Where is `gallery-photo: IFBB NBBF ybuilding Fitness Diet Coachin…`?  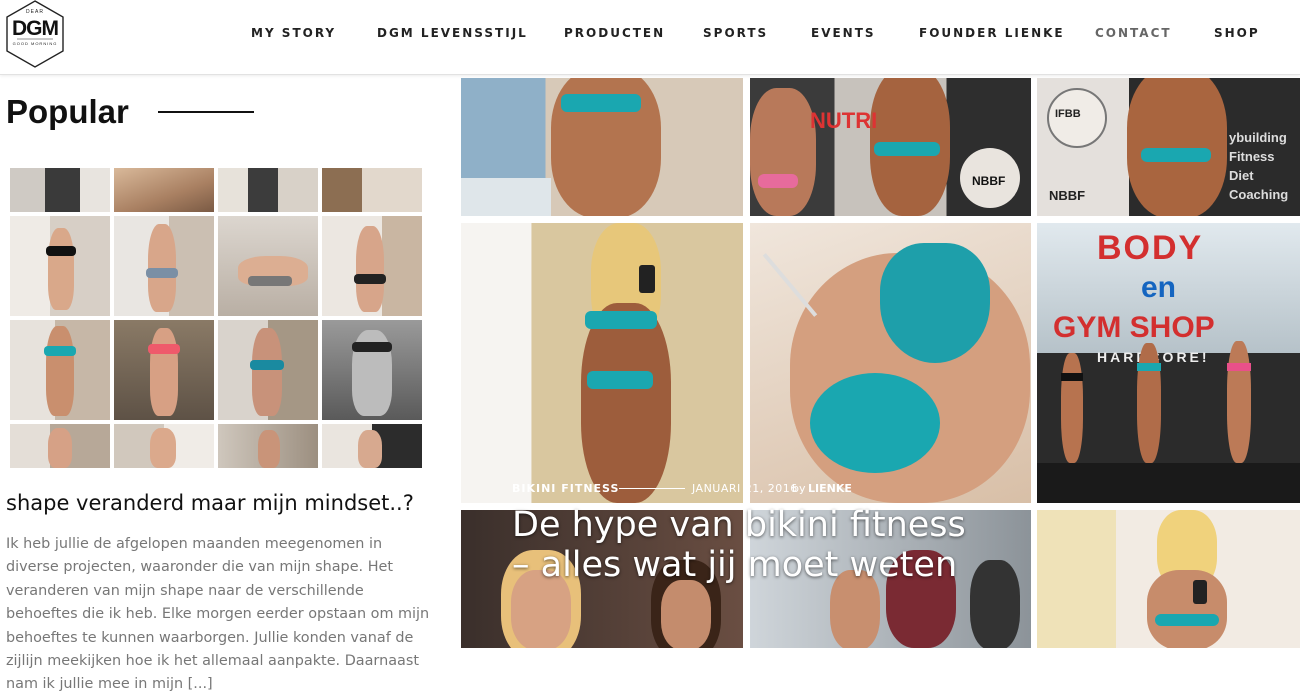
gallery-photo: IFBB NBBF ybuilding Fitness Diet Coachin… is located at coordinates (1168, 147).